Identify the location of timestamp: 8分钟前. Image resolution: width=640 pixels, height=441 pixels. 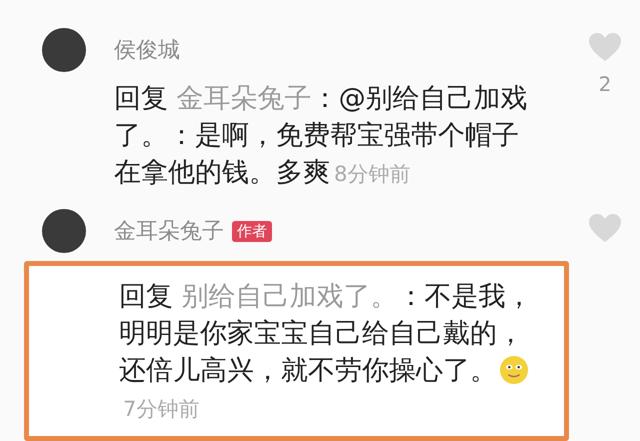
(372, 174).